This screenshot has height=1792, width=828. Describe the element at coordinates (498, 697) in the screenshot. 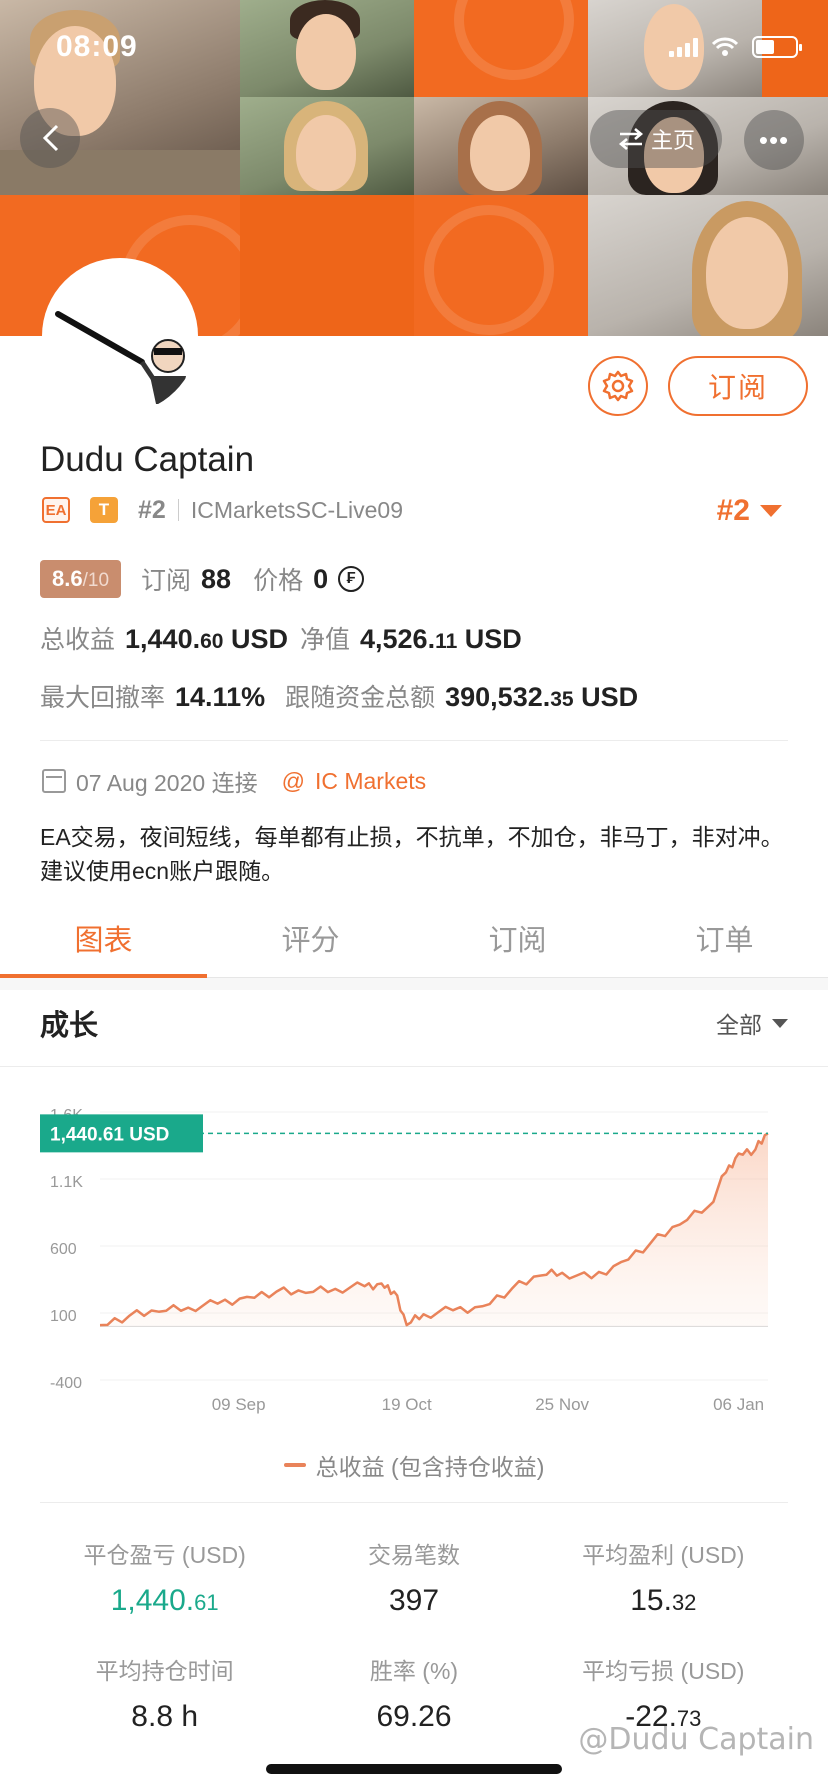

I see `follow-funds-main: 390,532.` at that location.